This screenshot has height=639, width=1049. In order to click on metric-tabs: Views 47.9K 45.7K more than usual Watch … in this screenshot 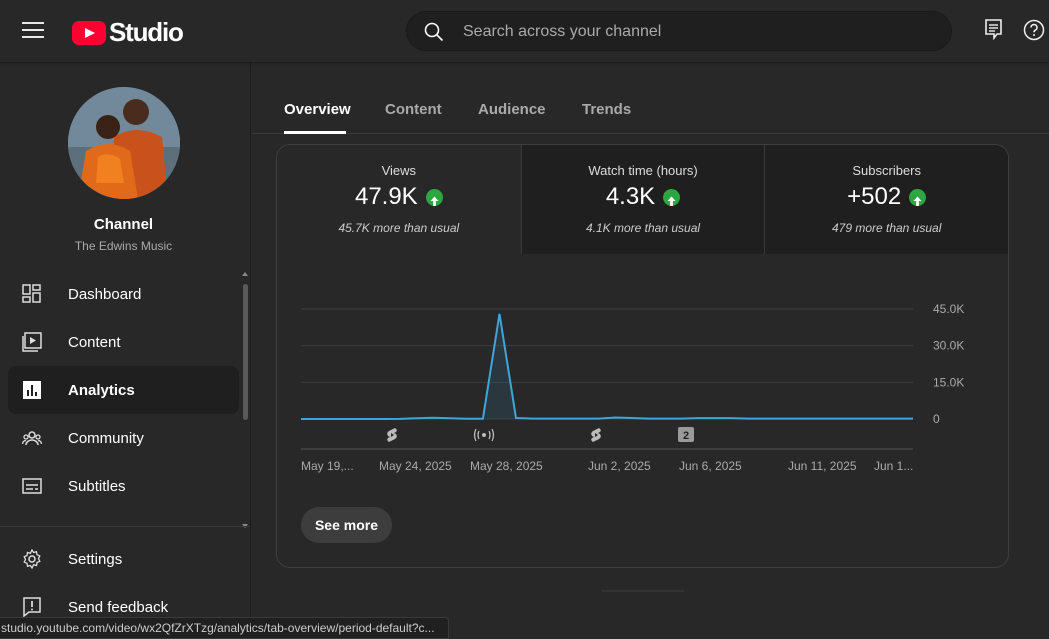, I will do `click(642, 199)`.